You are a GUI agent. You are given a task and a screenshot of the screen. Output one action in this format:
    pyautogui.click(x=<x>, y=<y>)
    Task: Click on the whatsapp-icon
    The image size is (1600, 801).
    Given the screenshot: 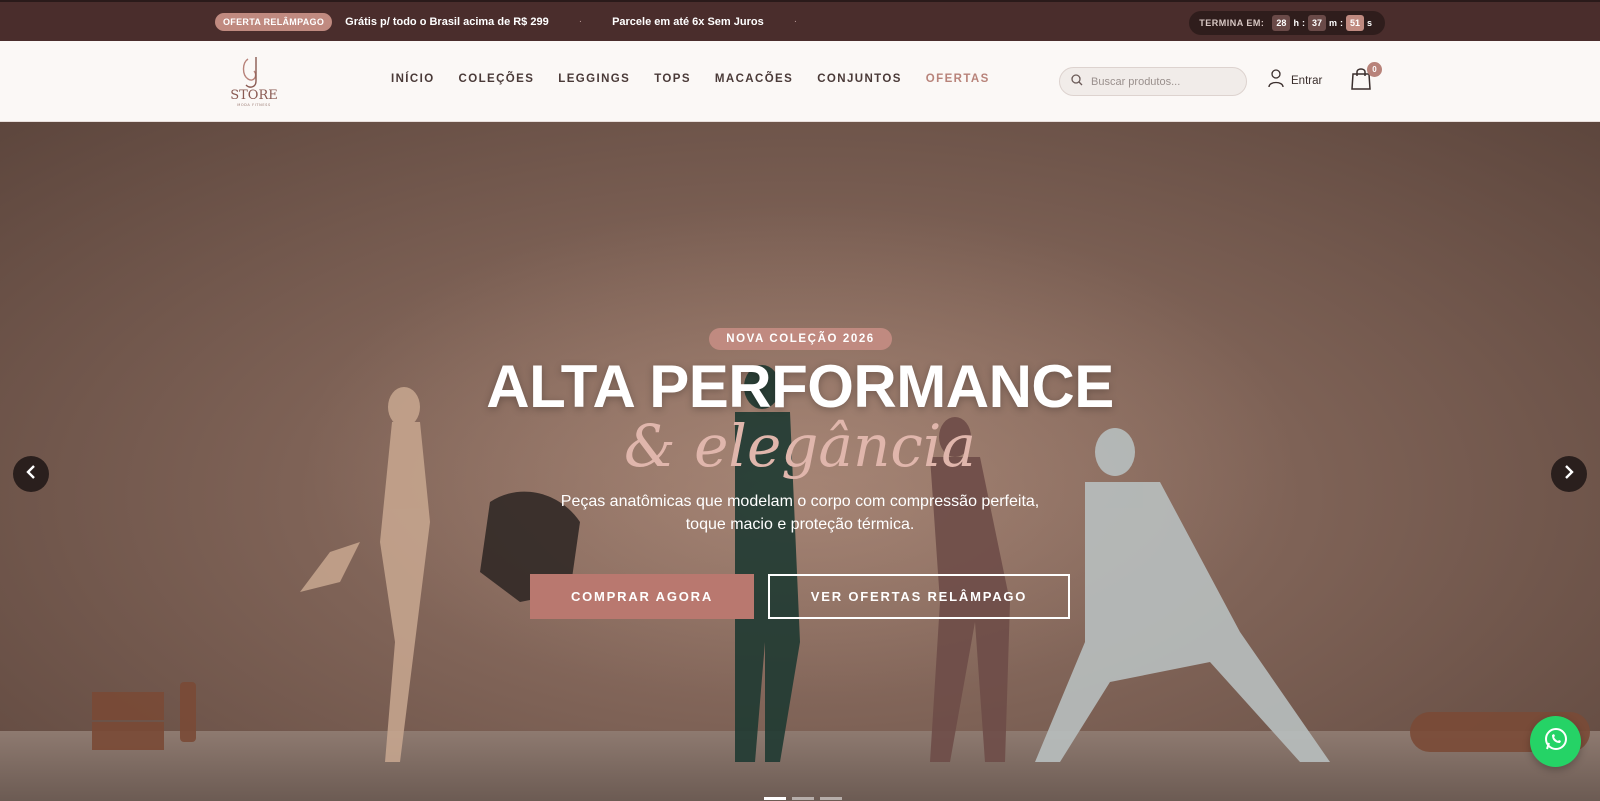 What is the action you would take?
    pyautogui.click(x=1556, y=741)
    